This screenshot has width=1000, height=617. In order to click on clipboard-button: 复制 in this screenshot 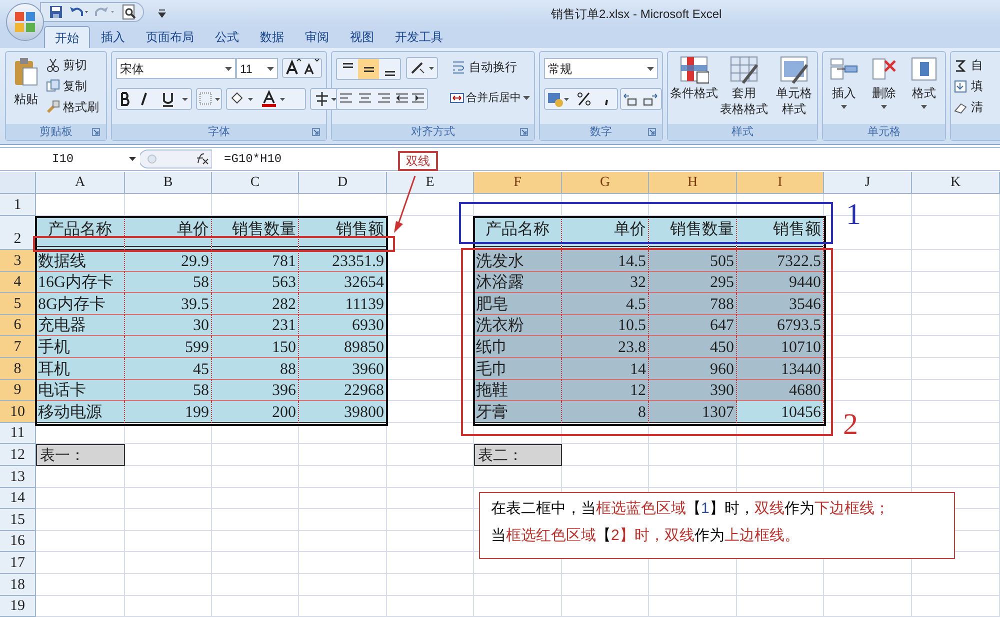, I will do `click(66, 85)`.